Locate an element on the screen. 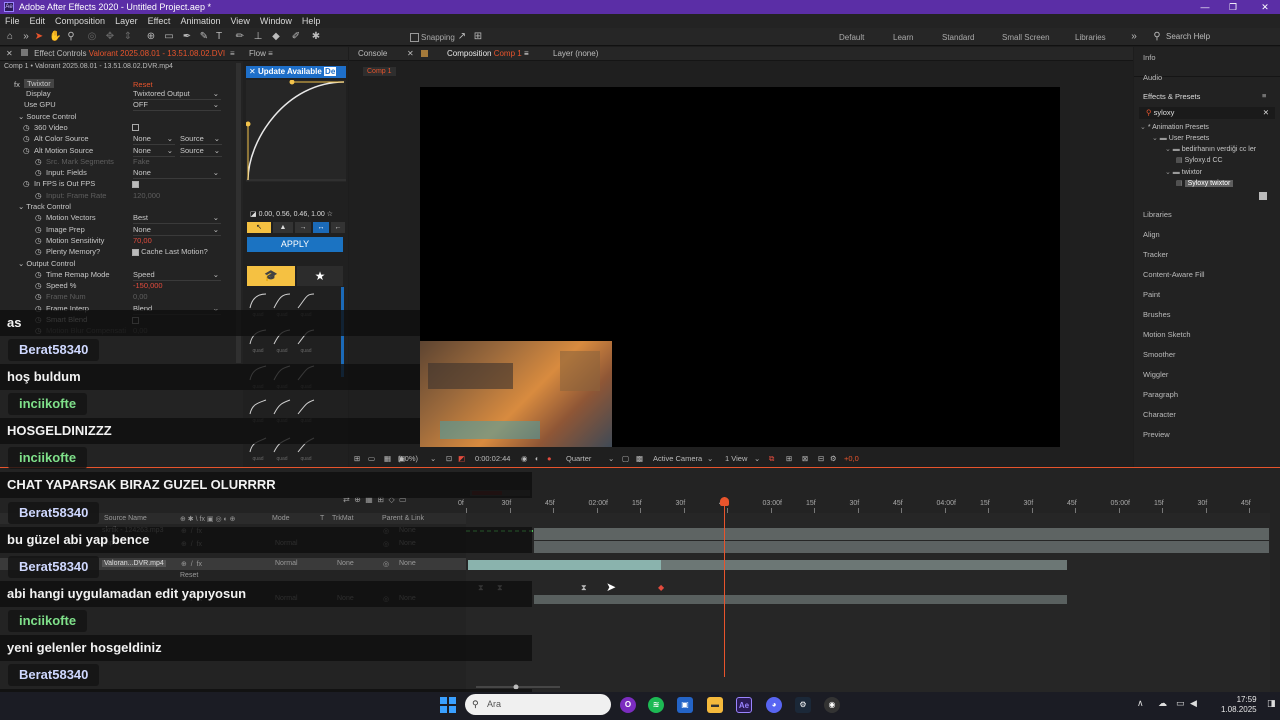 This screenshot has height=720, width=1280. spotify-icon: ≋ is located at coordinates (656, 705).